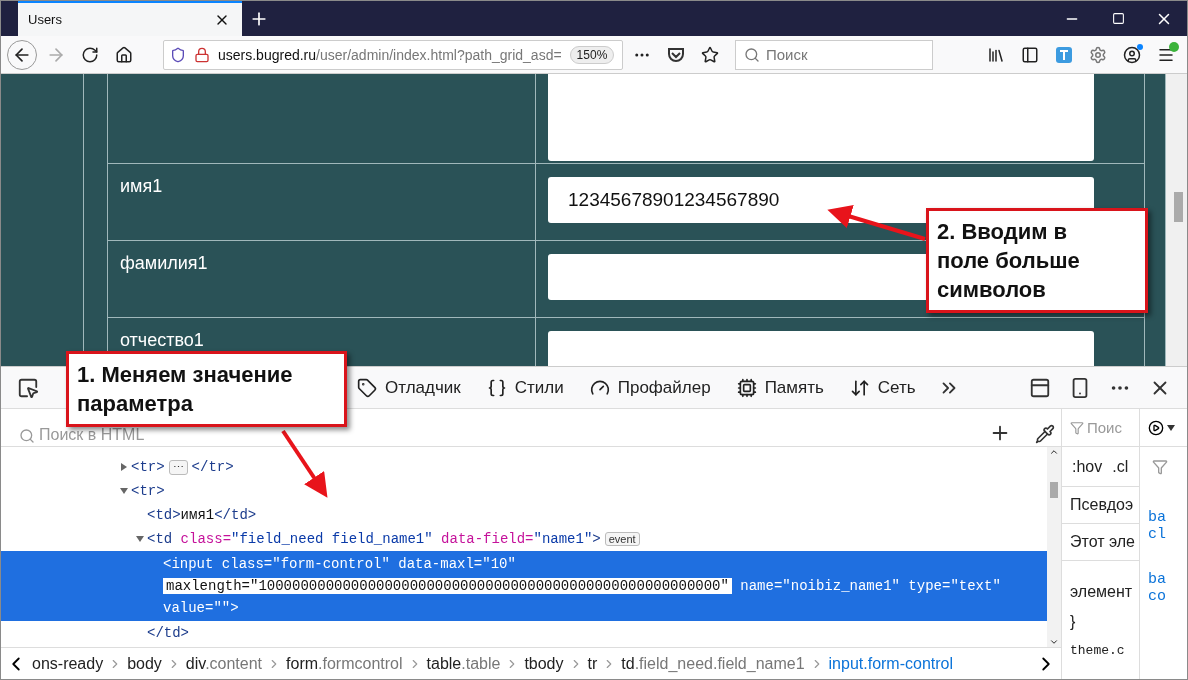  What do you see at coordinates (206, 389) in the screenshot?
I see `annotation-tooltip: 1. Меняем значение параметра` at bounding box center [206, 389].